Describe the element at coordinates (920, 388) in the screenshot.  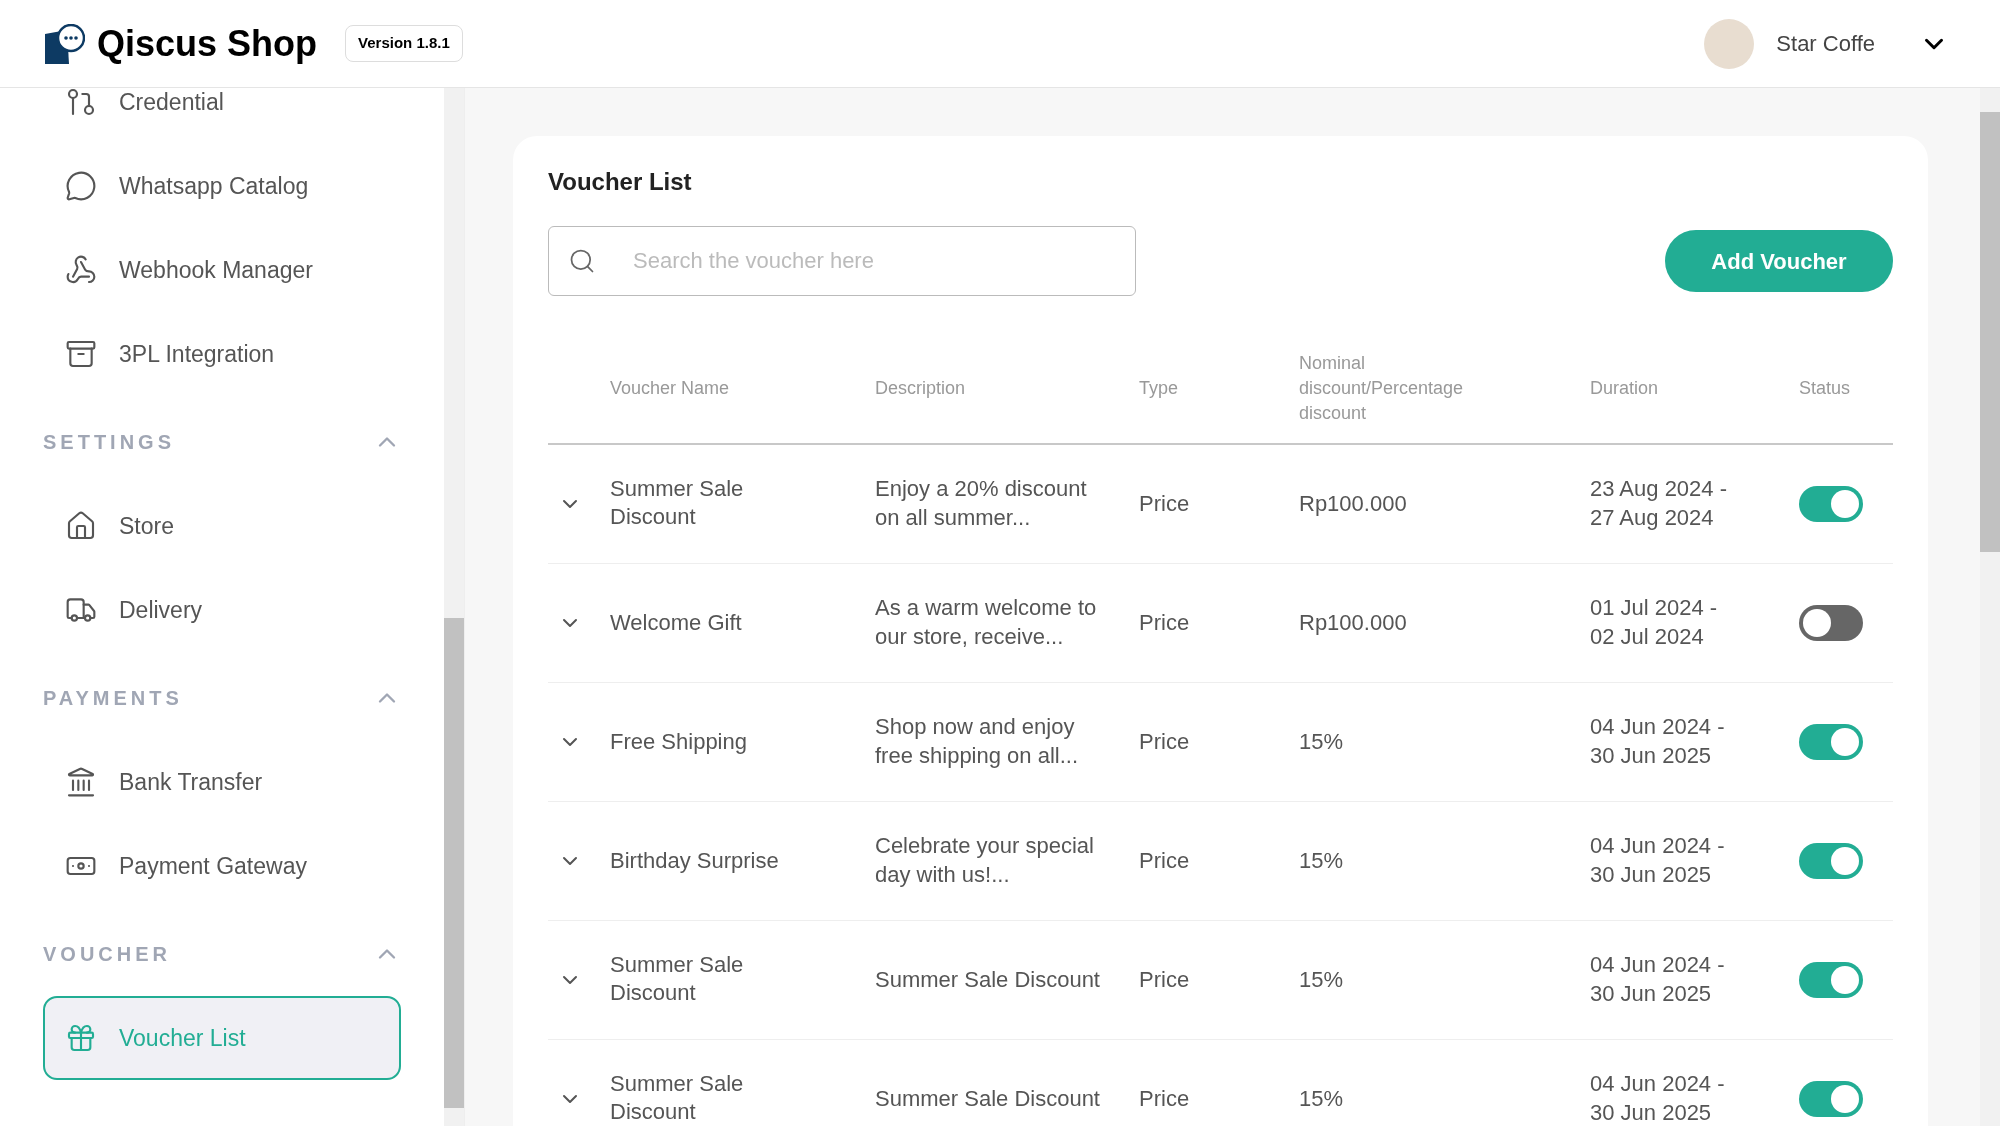
I see `column-header: Description` at that location.